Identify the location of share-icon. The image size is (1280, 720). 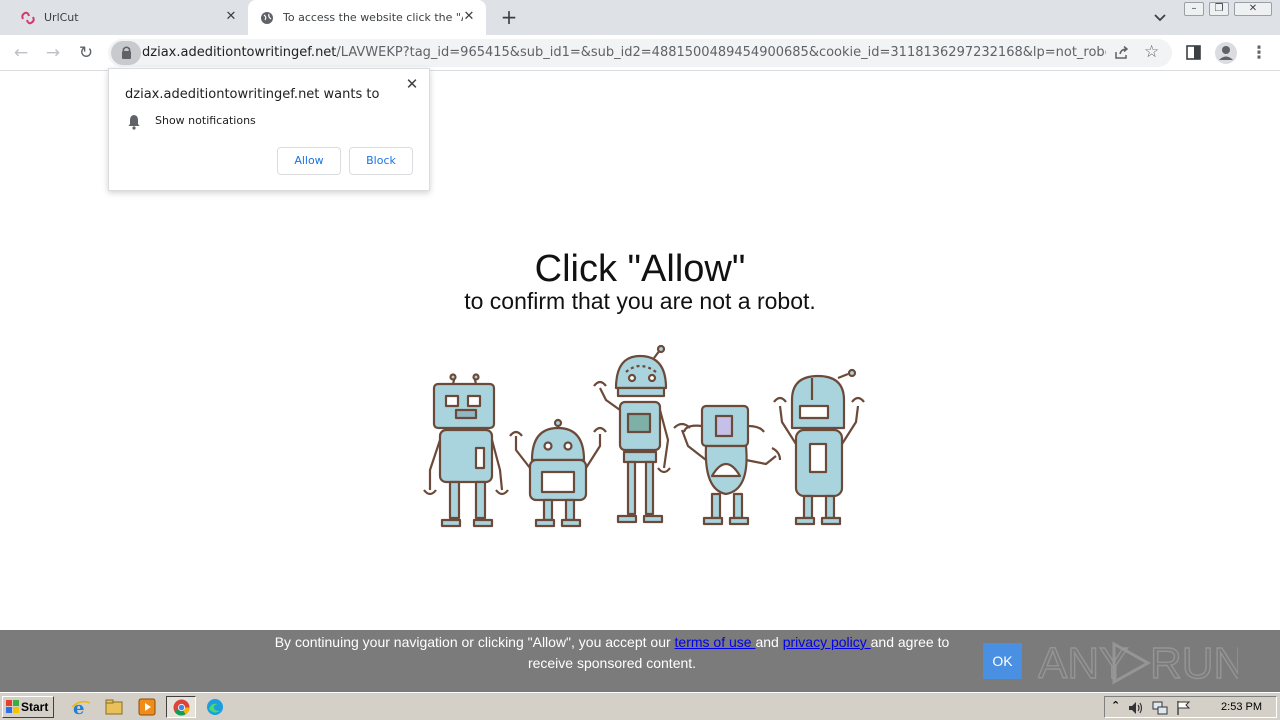
(1122, 53).